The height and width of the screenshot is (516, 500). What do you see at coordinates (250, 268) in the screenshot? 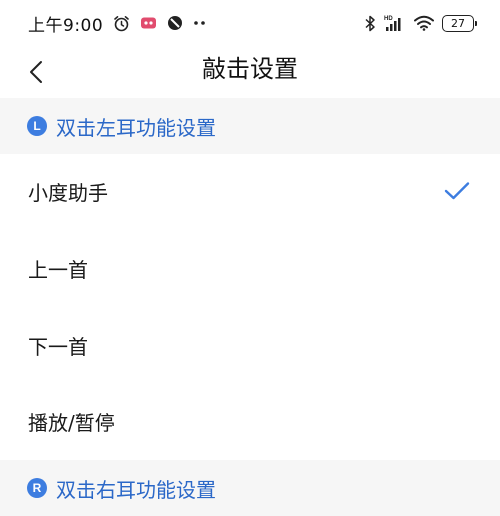
I see `option-previous-track: 上一首` at bounding box center [250, 268].